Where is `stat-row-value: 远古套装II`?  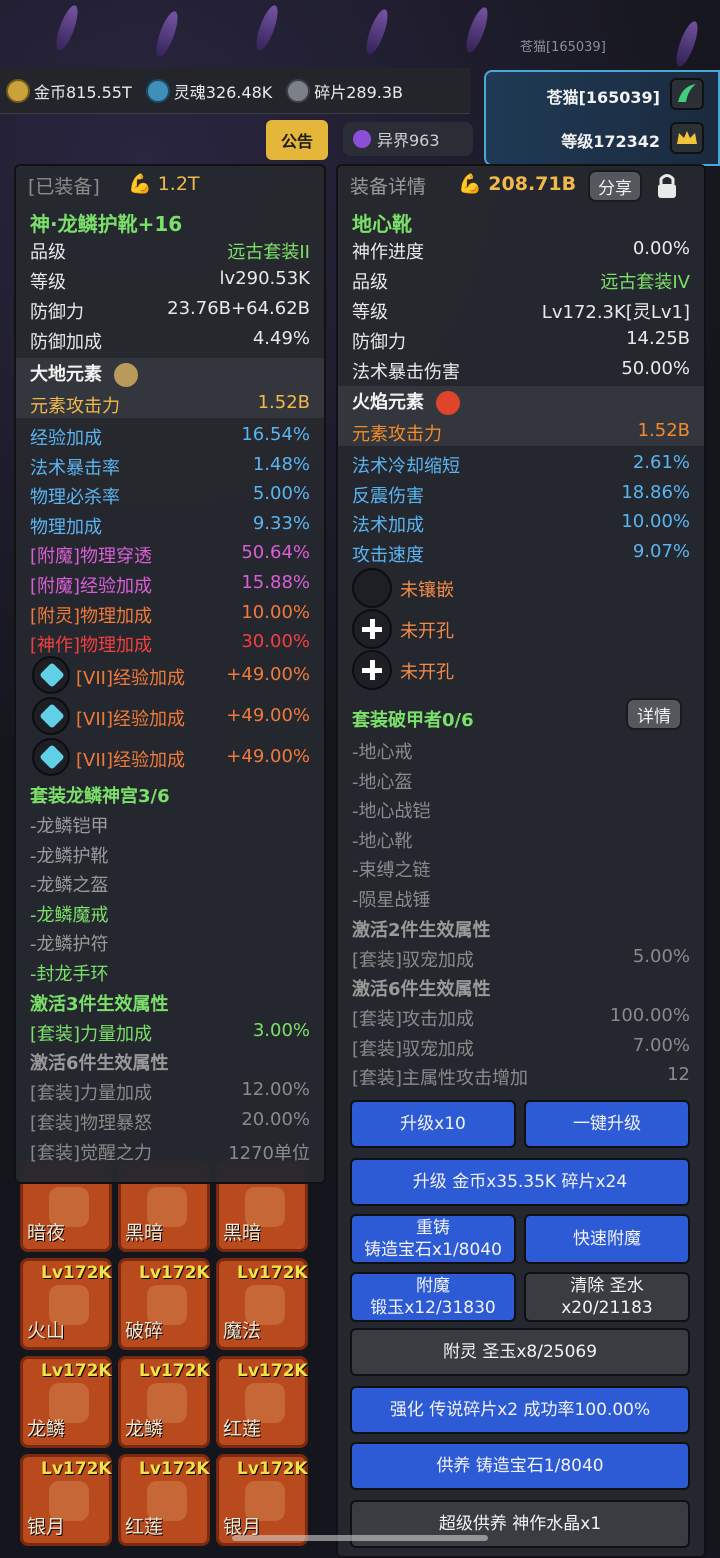 stat-row-value: 远古套装II is located at coordinates (268, 252).